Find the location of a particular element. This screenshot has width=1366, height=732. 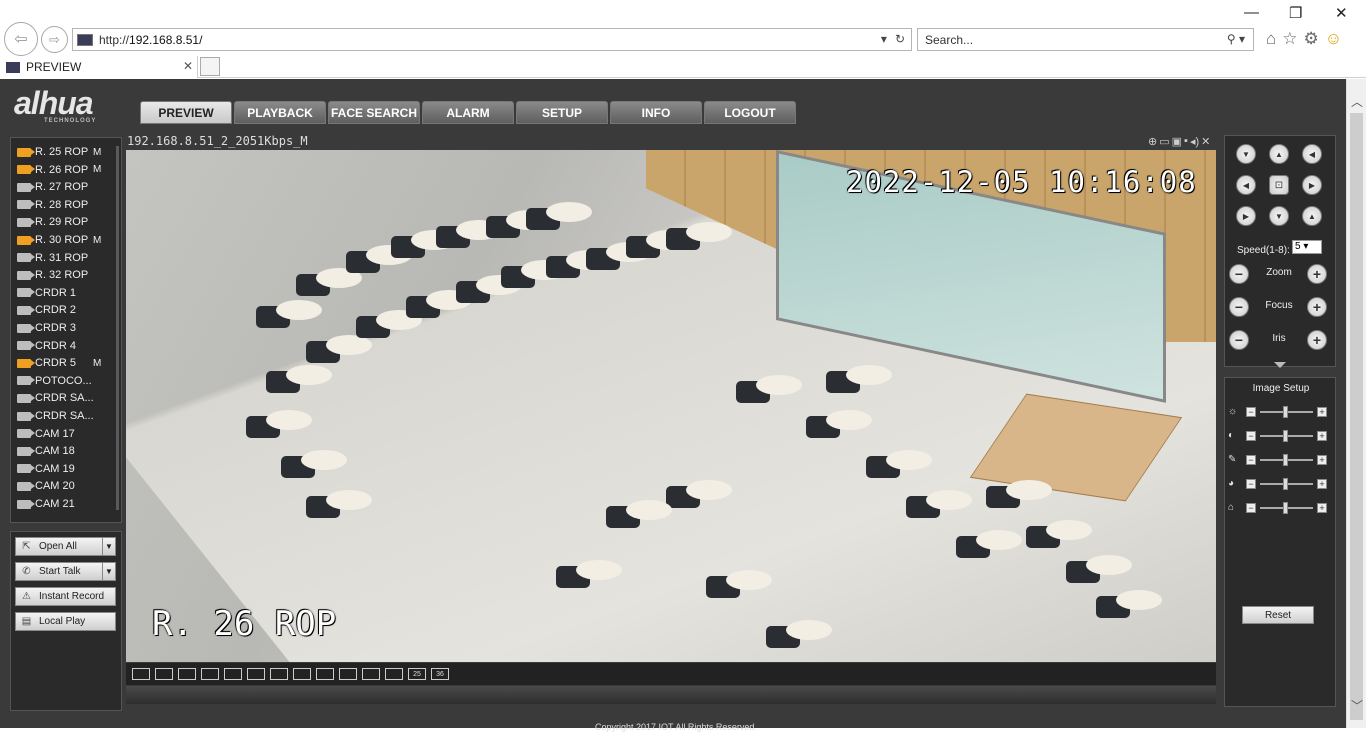

new-tab-button is located at coordinates (210, 66).